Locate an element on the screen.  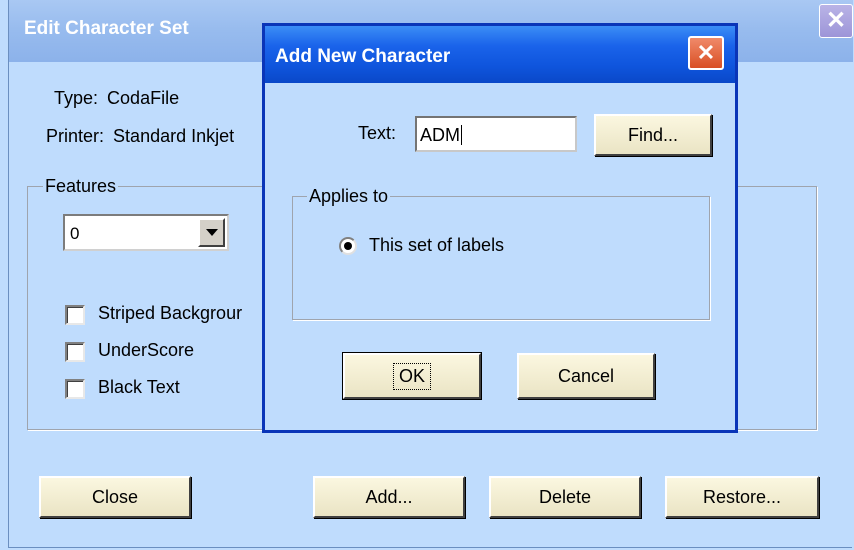
striped-background-checkbox is located at coordinates (75, 315).